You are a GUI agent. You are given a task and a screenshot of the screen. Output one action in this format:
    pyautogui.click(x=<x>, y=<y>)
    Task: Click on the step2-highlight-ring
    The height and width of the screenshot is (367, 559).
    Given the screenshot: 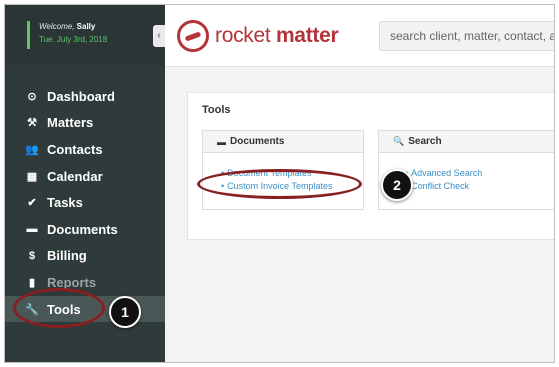 What is the action you would take?
    pyautogui.click(x=279, y=184)
    